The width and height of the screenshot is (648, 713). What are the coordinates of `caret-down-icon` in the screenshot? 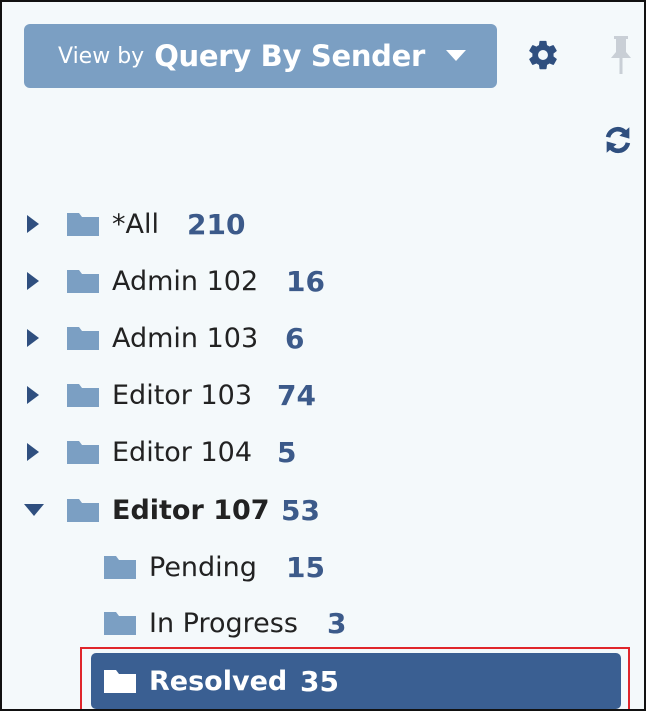 It's located at (456, 55).